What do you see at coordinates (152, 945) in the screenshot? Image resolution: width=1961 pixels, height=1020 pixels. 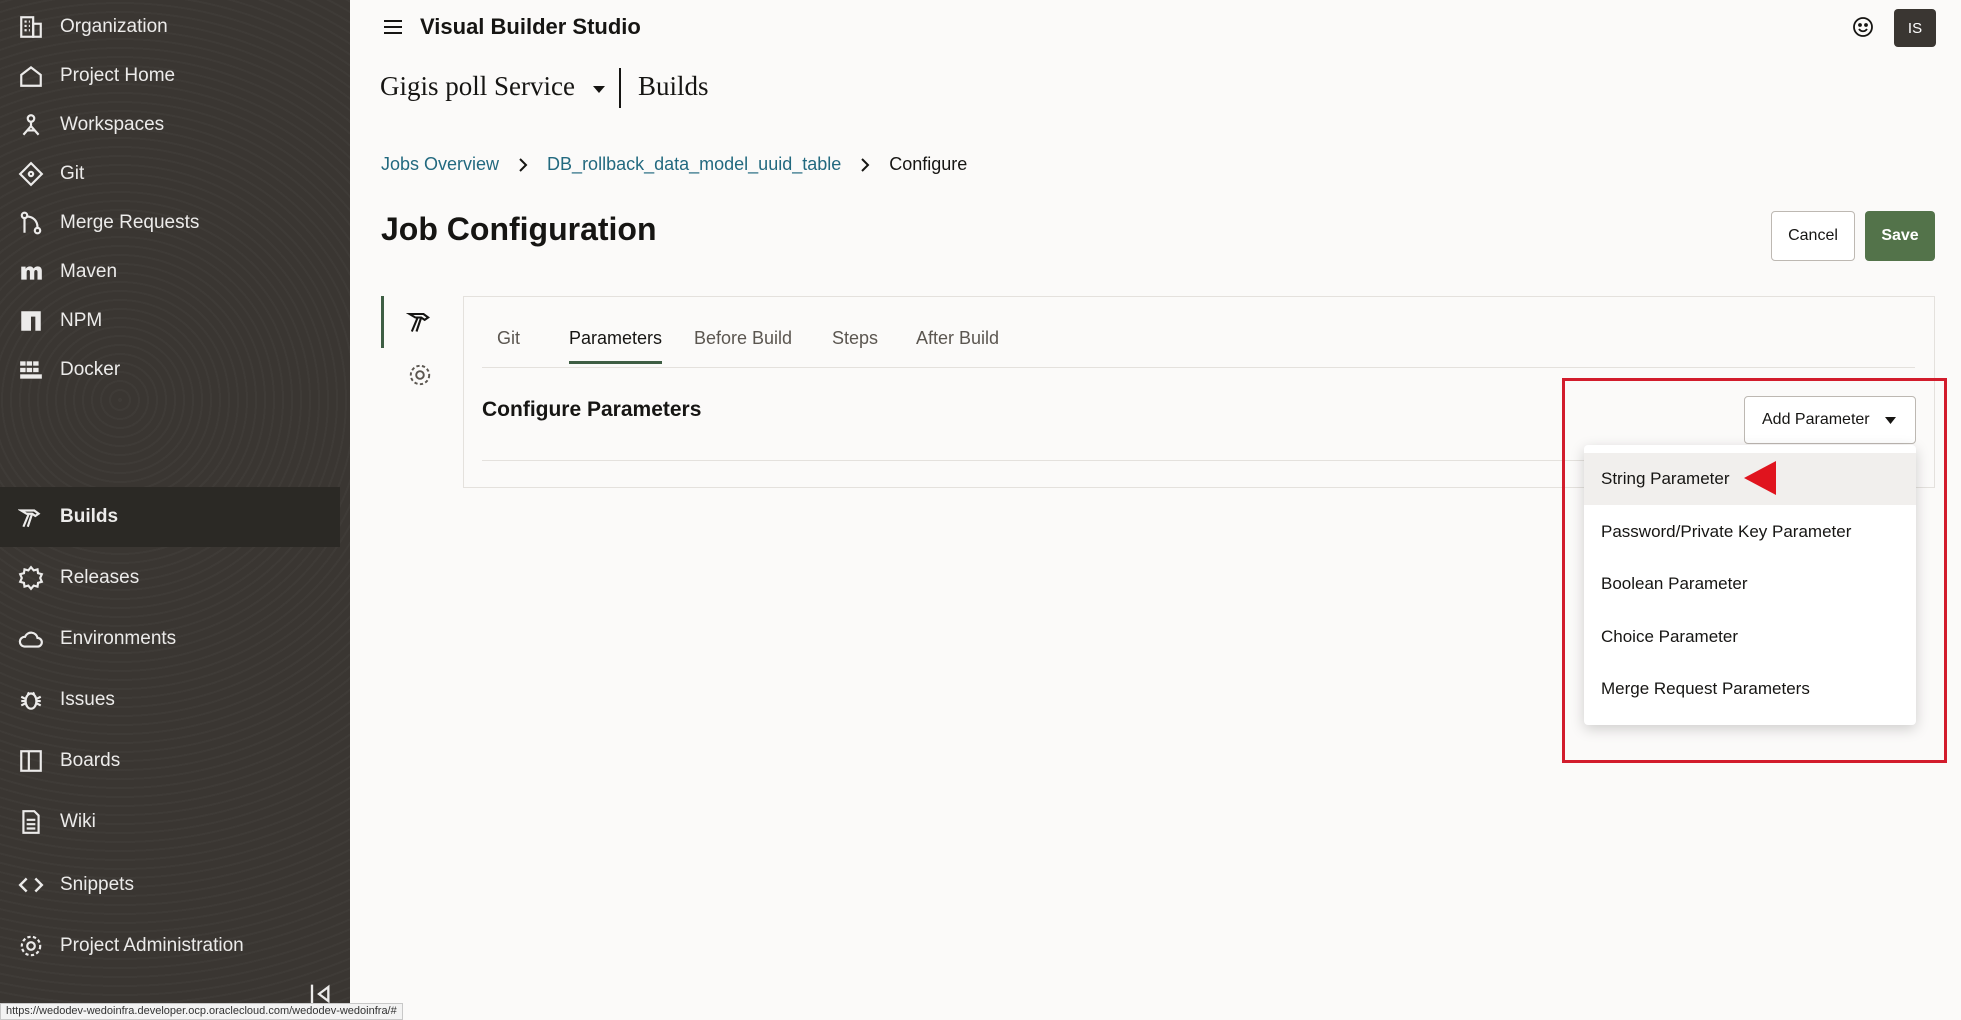 I see `sidebar-item-label: Project Administration` at bounding box center [152, 945].